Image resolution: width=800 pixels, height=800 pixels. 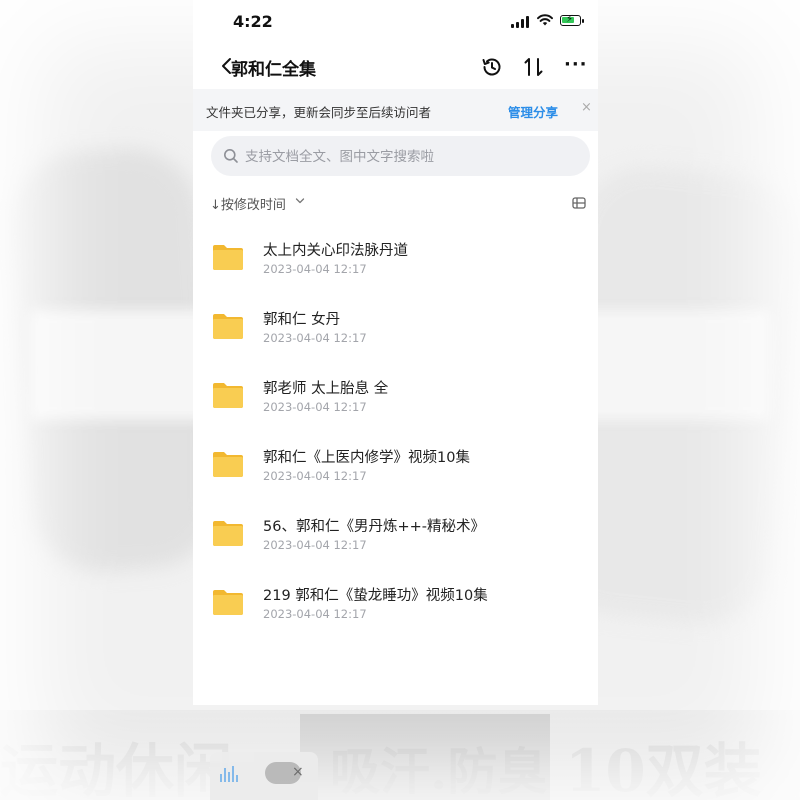 What do you see at coordinates (248, 203) in the screenshot?
I see `sort-dropdown: ↓按修改时间` at bounding box center [248, 203].